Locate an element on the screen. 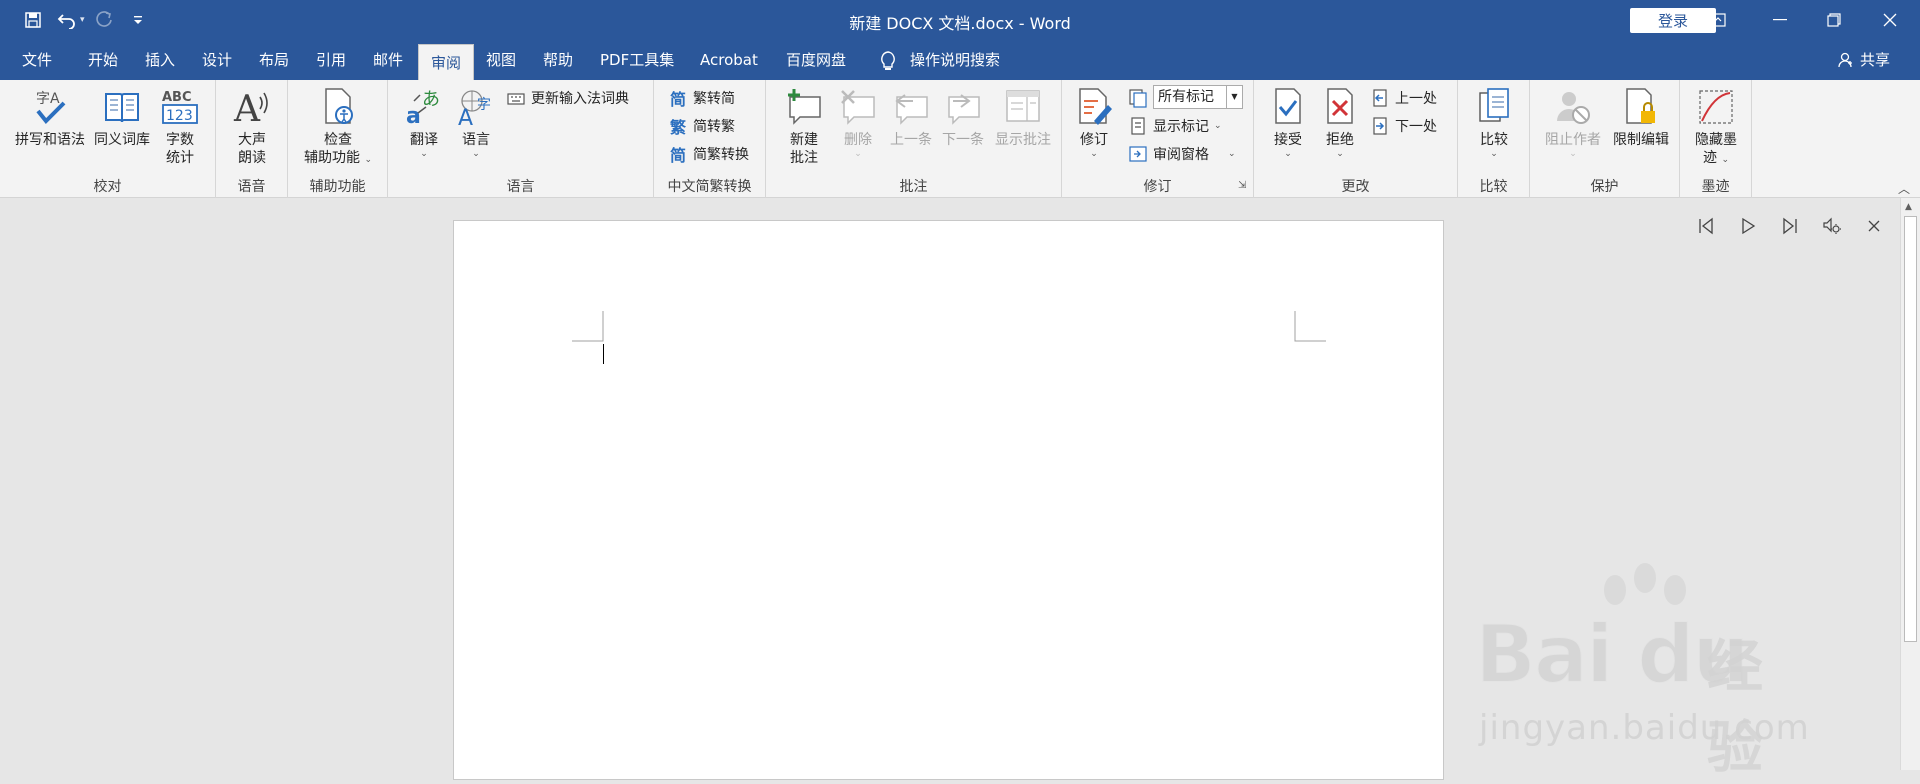  tab-baidu-netdisk: 百度网盘 is located at coordinates (816, 60).